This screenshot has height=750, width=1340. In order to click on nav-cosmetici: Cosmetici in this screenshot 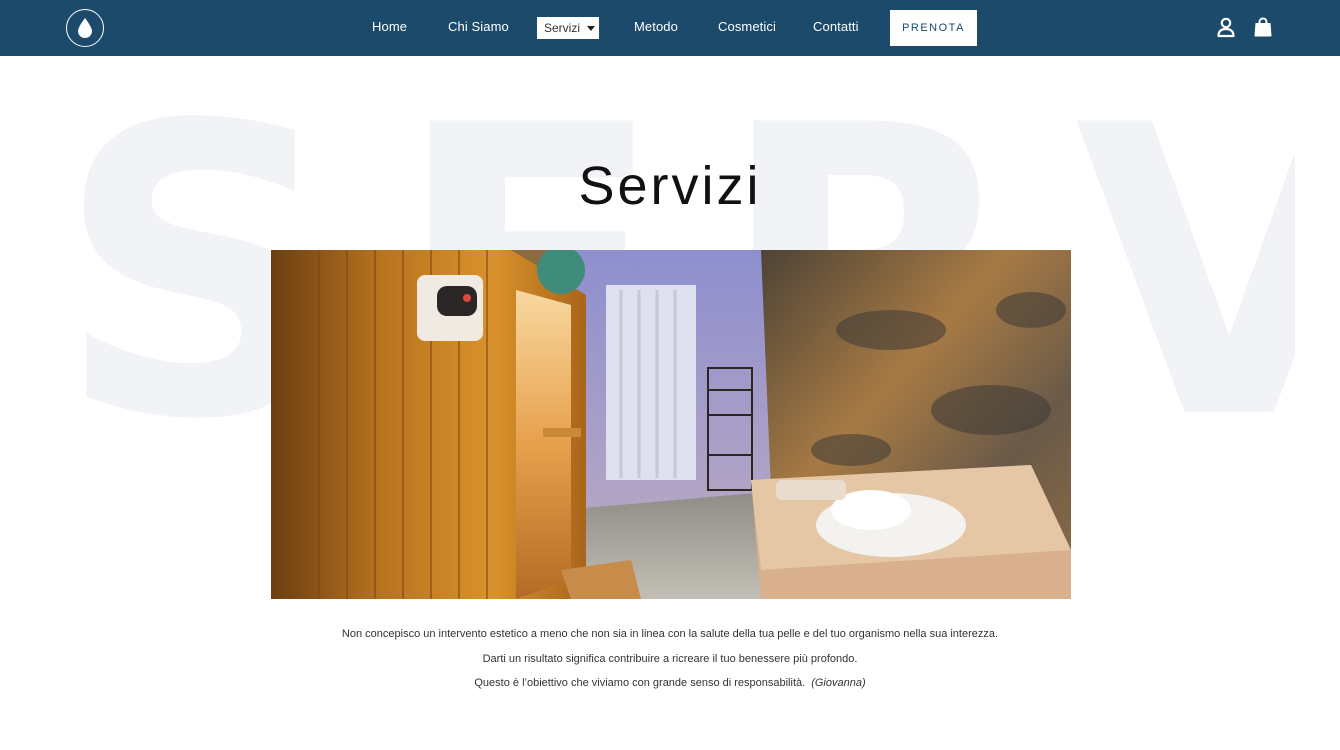, I will do `click(747, 26)`.